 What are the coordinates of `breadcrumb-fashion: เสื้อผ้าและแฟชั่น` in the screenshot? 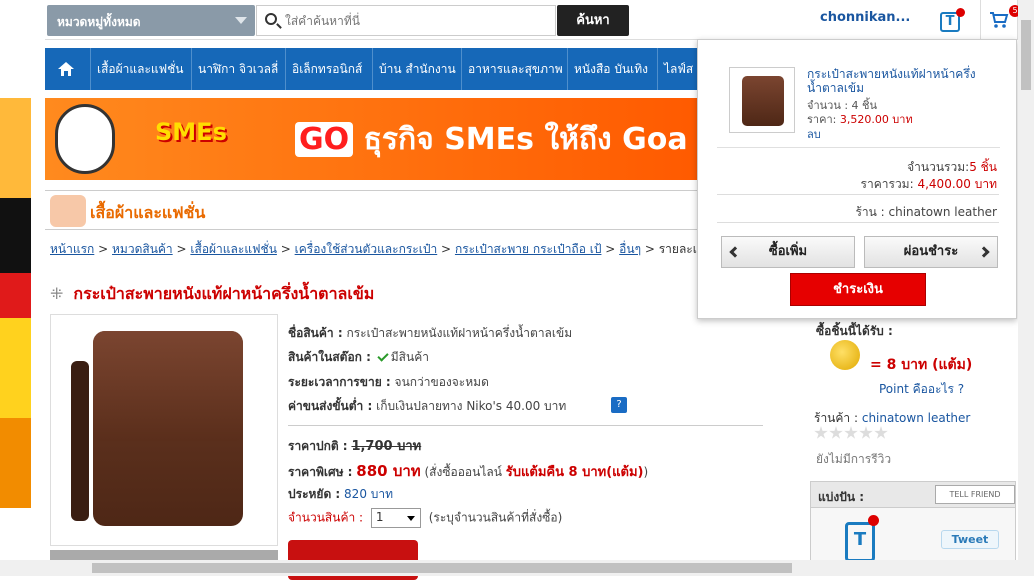 It's located at (233, 249).